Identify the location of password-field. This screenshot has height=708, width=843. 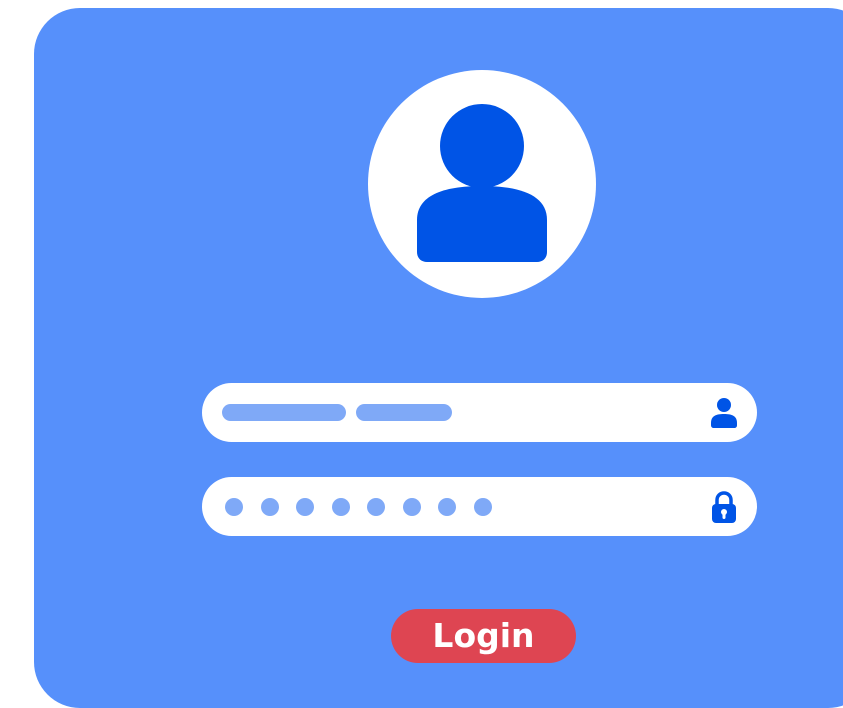
(479, 506).